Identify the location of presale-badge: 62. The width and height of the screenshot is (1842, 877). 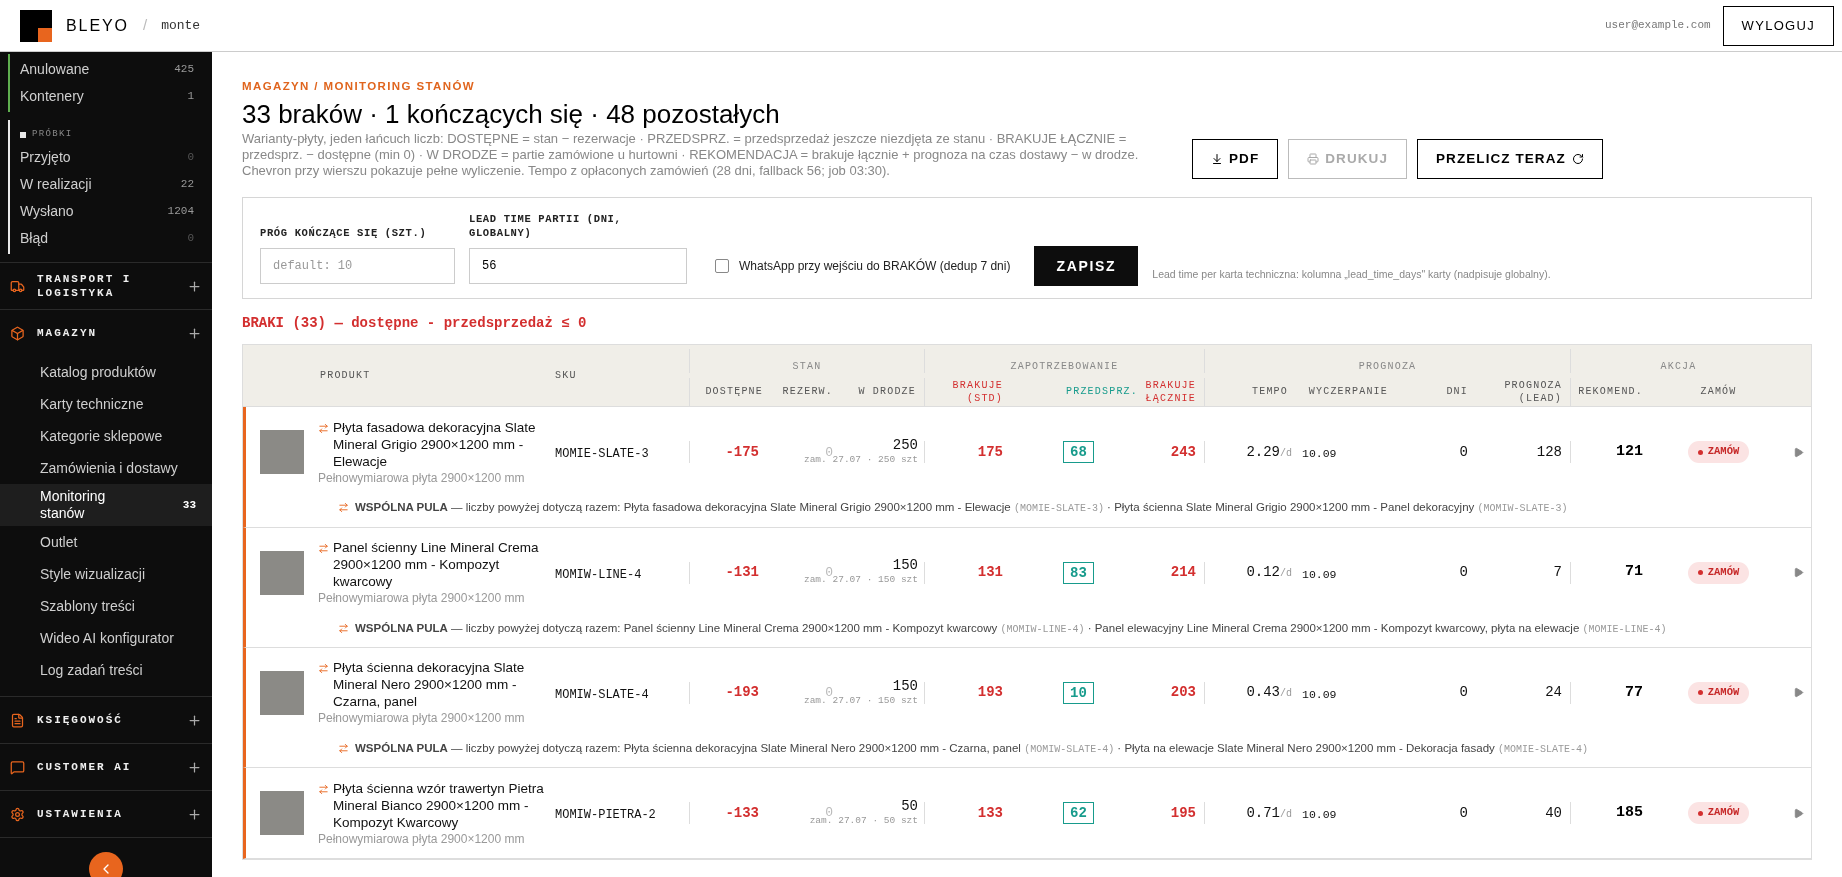
(1078, 813).